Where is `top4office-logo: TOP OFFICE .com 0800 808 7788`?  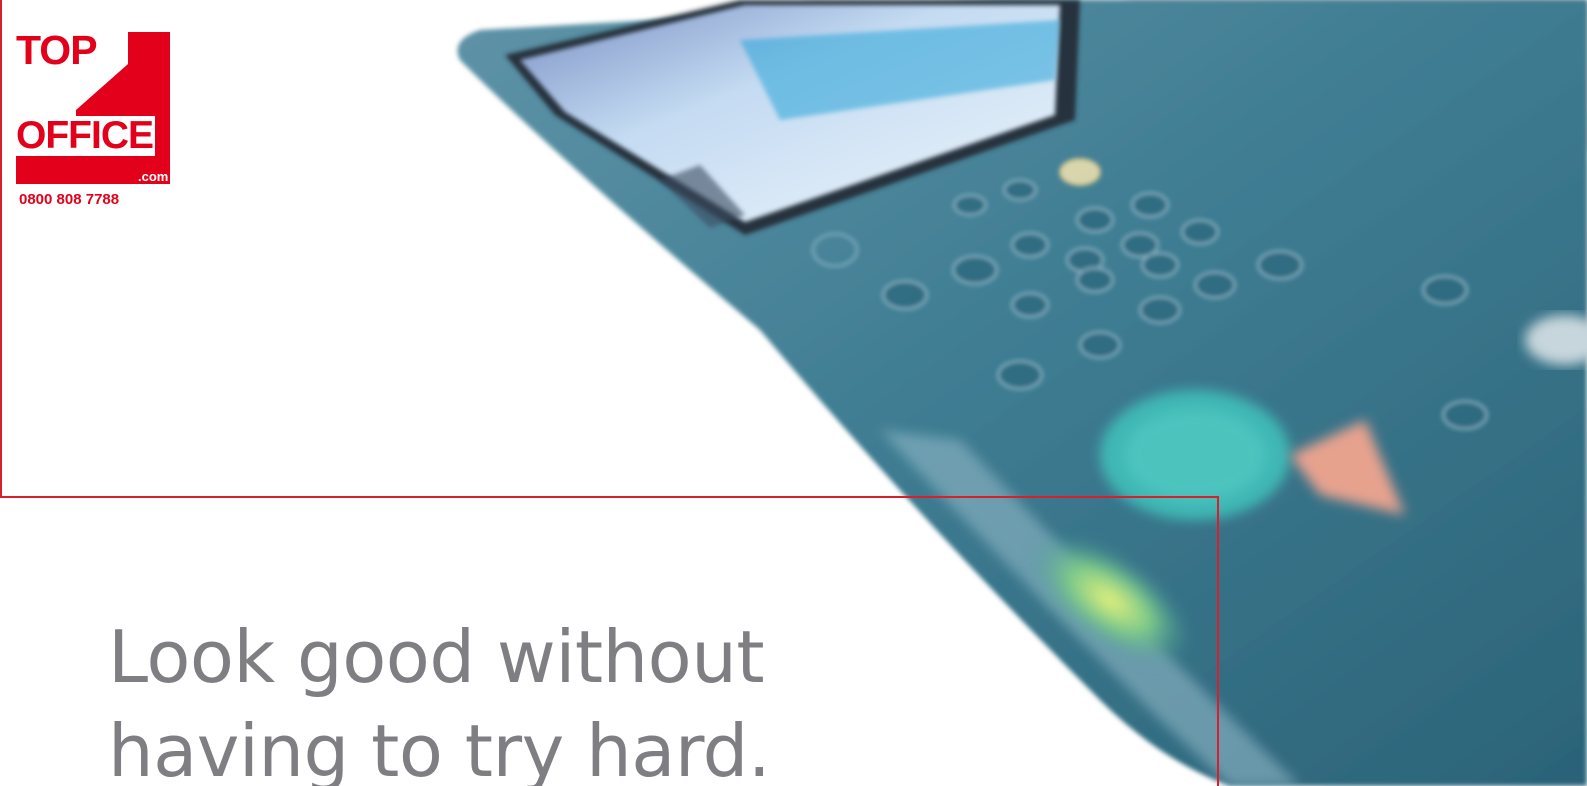
top4office-logo: TOP OFFICE .com 0800 808 7788 is located at coordinates (96, 122).